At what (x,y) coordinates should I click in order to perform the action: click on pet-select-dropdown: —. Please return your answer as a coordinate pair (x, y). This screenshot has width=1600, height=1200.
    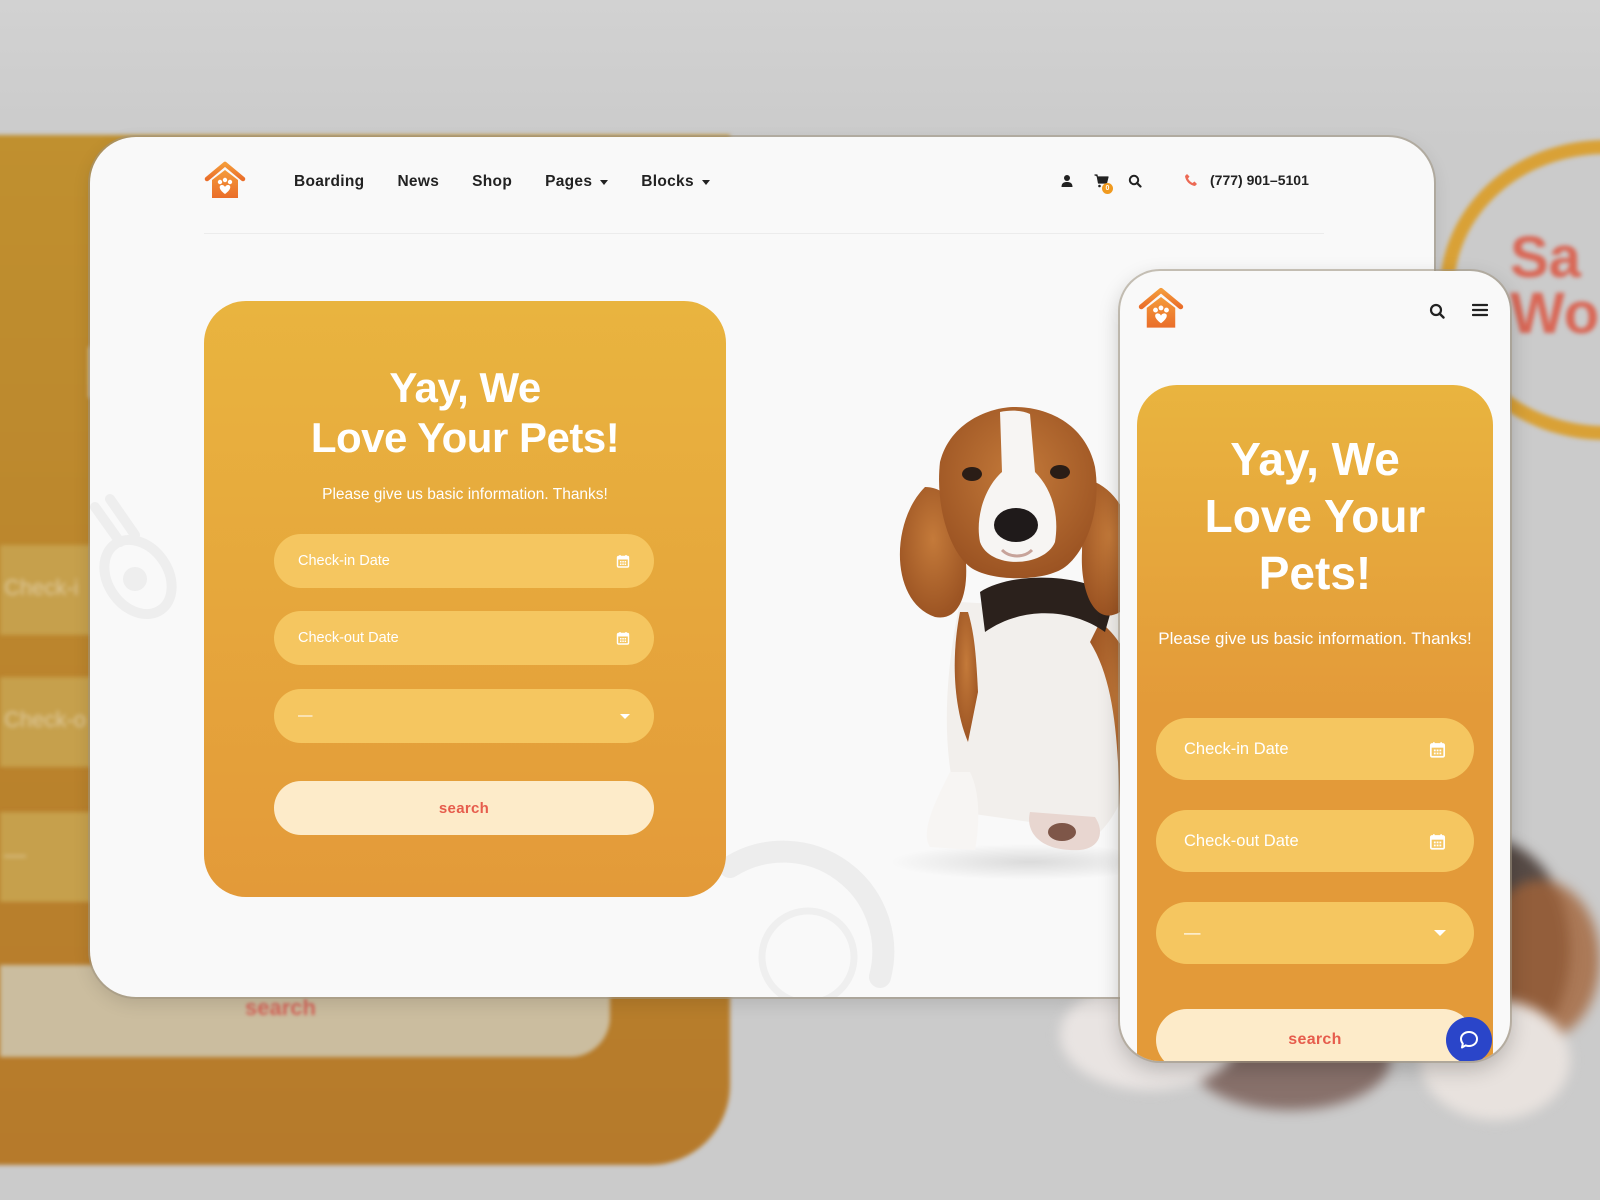
    Looking at the image, I should click on (464, 716).